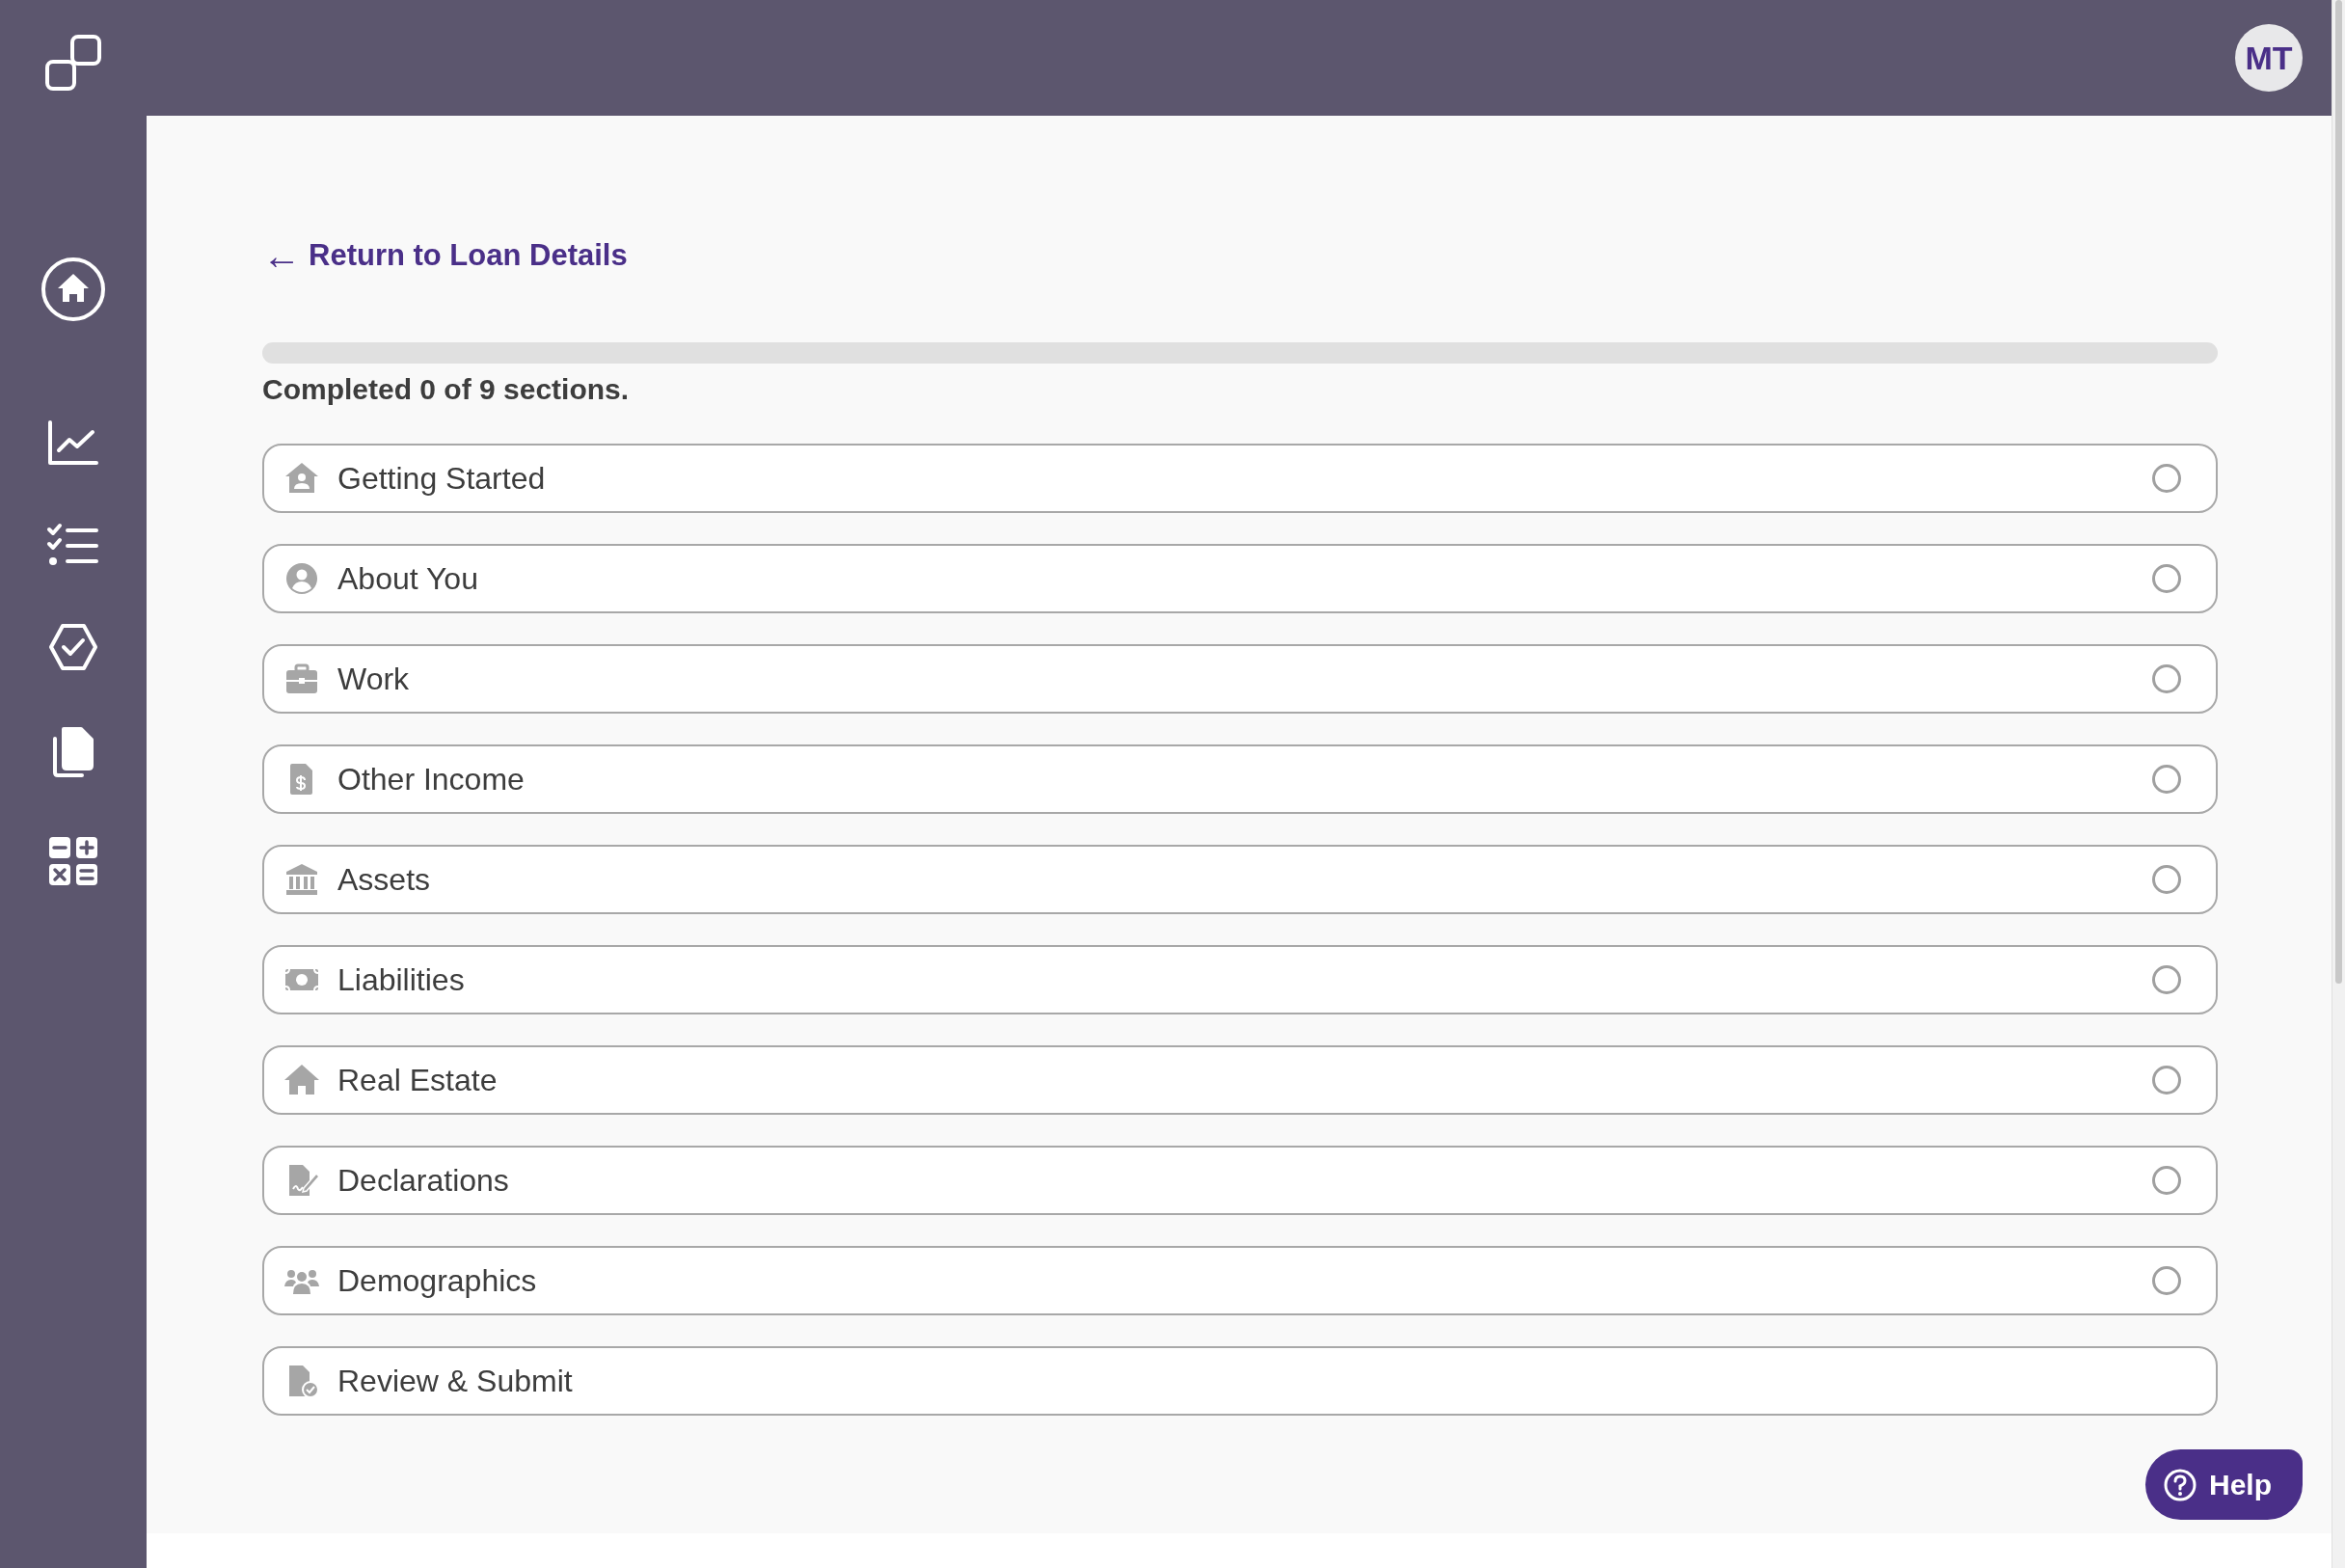 This screenshot has height=1568, width=2345. What do you see at coordinates (2269, 58) in the screenshot?
I see `user-avatar: MT` at bounding box center [2269, 58].